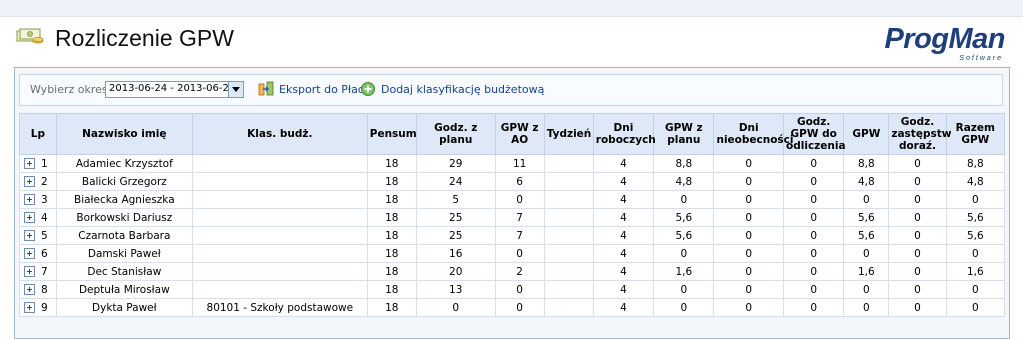 This screenshot has width=1023, height=339. I want to click on row-lp: 1, so click(44, 163).